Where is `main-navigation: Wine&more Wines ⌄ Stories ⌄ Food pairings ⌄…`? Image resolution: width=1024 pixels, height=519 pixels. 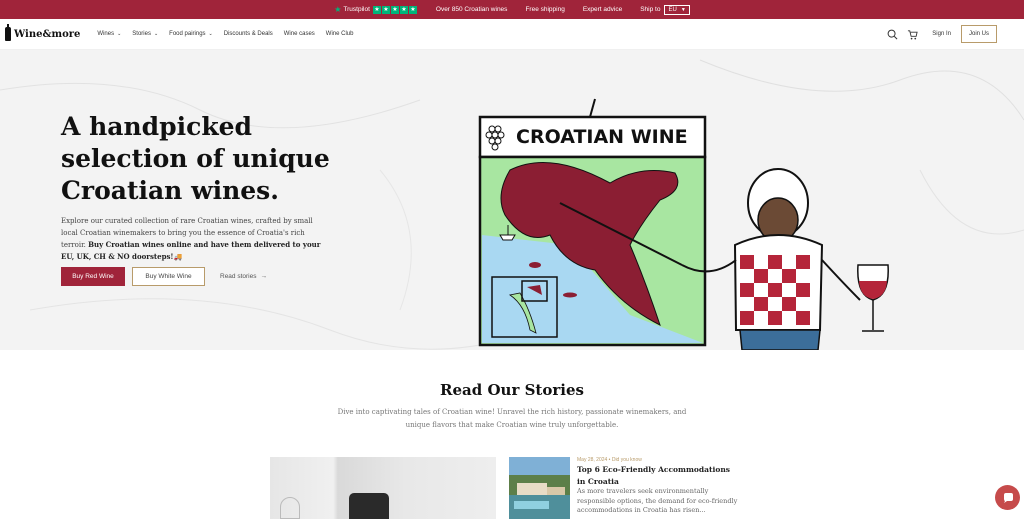
main-navigation: Wine&more Wines ⌄ Stories ⌄ Food pairings ⌄… is located at coordinates (512, 34).